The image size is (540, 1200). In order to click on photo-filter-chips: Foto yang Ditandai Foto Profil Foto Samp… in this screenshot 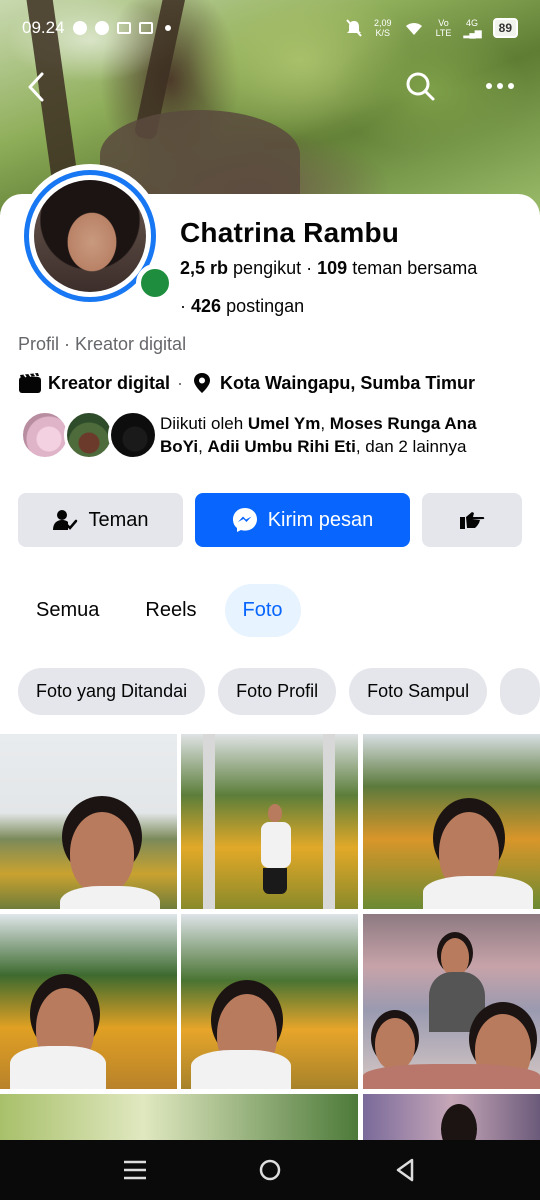, I will do `click(279, 691)`.